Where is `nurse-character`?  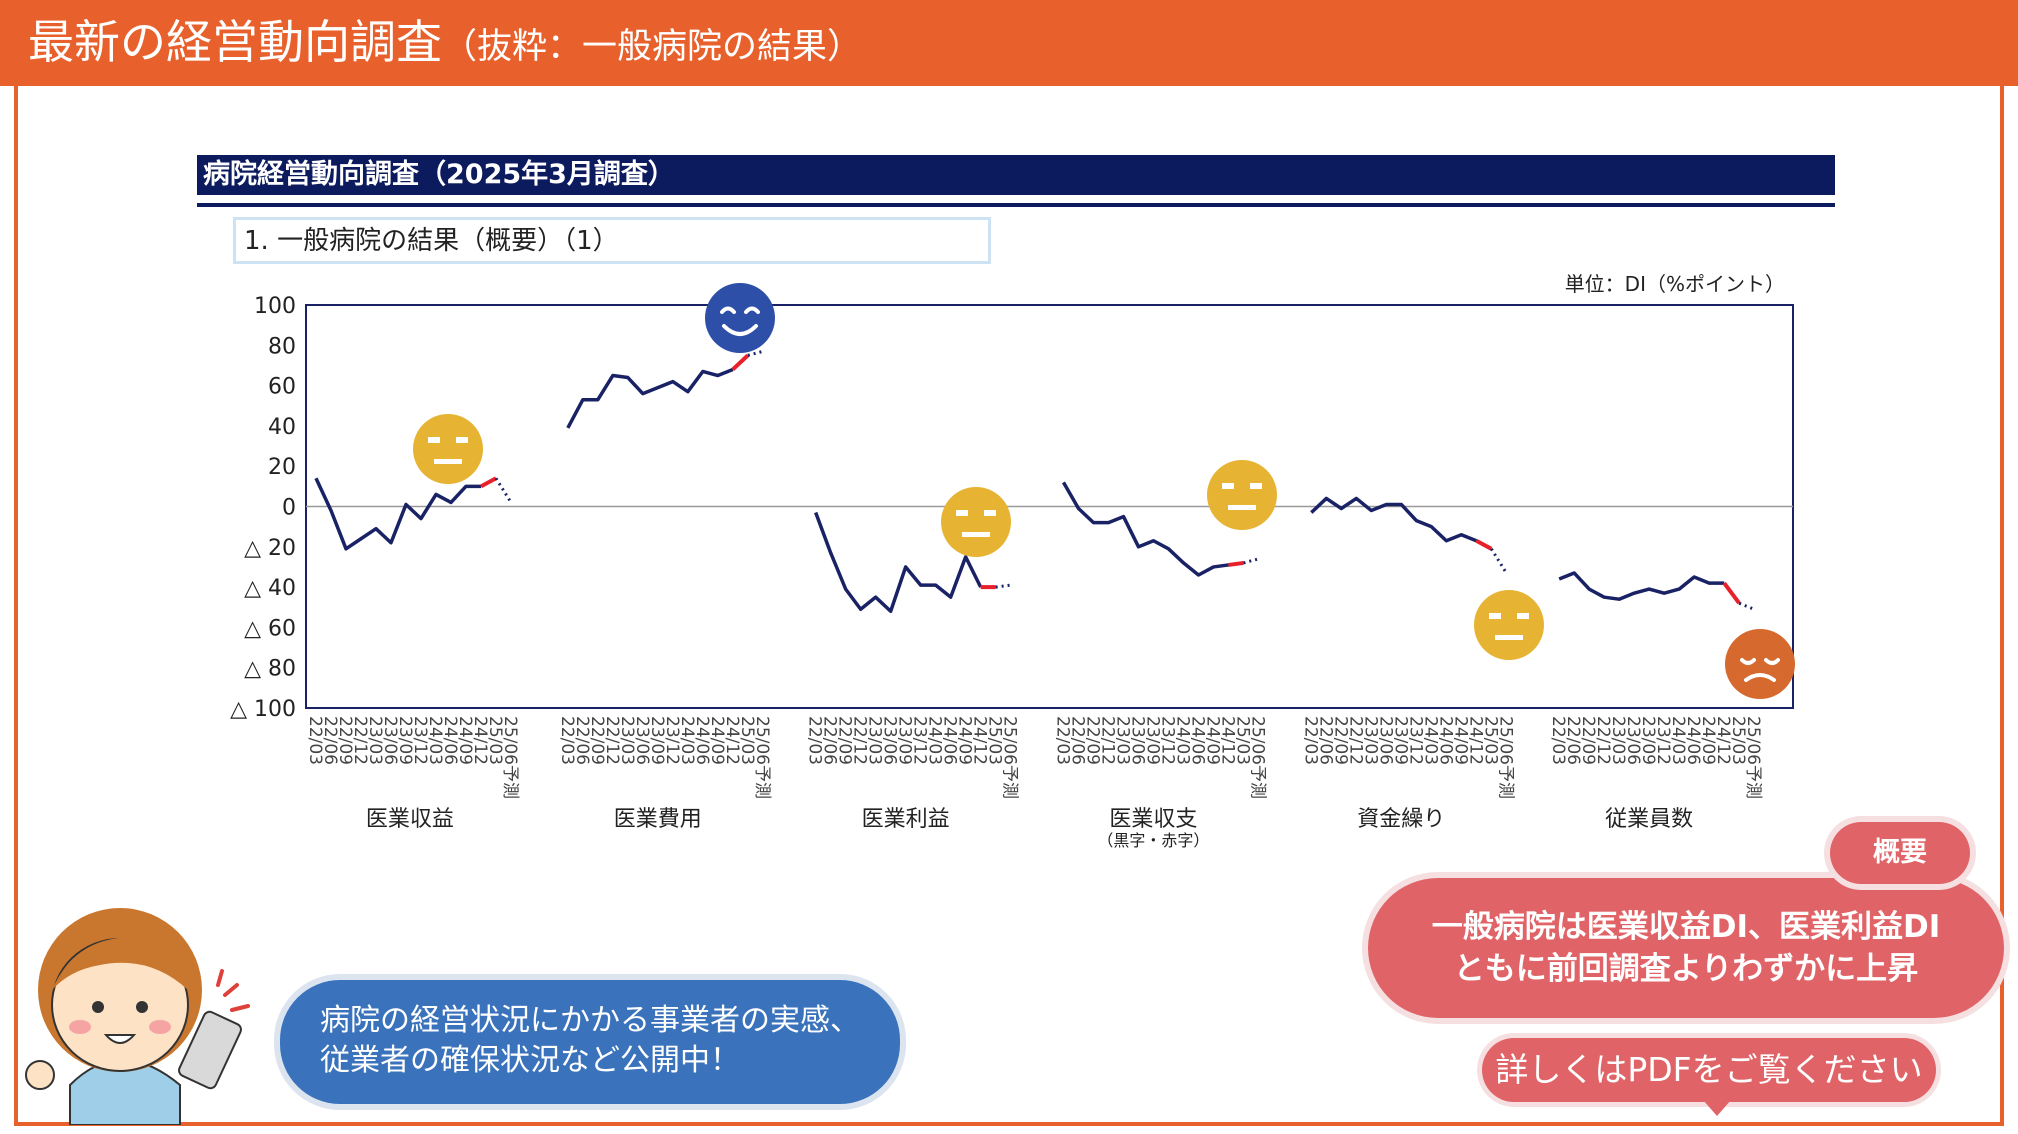
nurse-character is located at coordinates (137, 1016).